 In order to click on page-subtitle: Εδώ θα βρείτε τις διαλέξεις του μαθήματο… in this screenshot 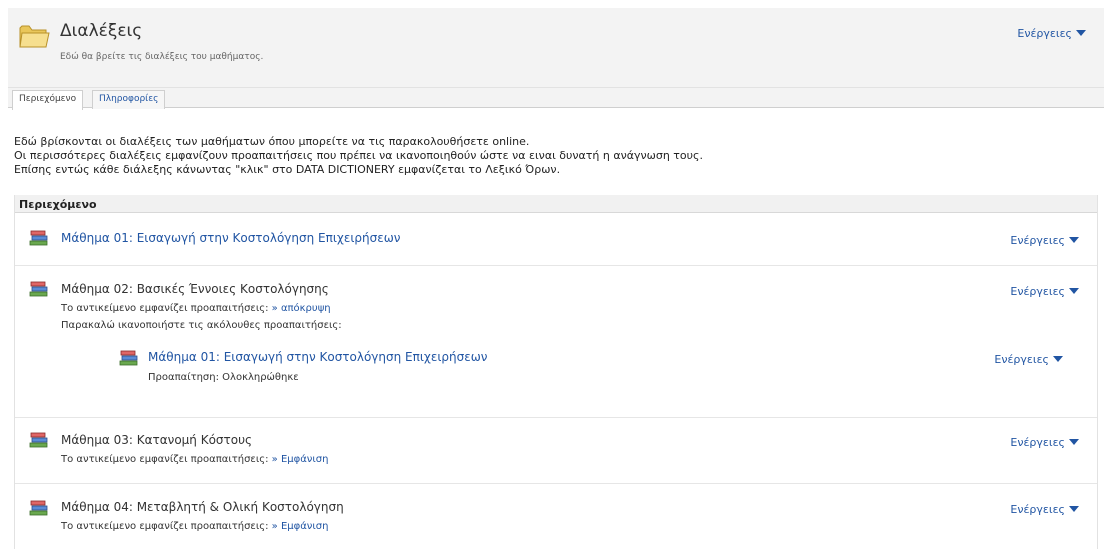, I will do `click(162, 57)`.